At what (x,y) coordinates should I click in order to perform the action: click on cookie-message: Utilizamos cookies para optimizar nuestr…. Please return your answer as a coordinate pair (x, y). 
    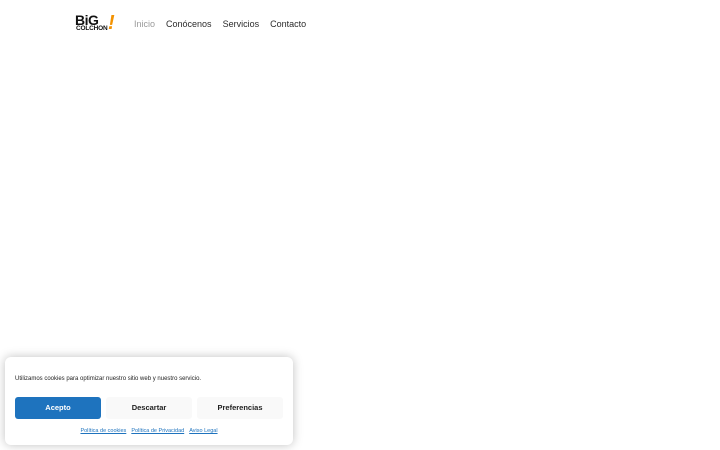
    Looking at the image, I should click on (108, 379).